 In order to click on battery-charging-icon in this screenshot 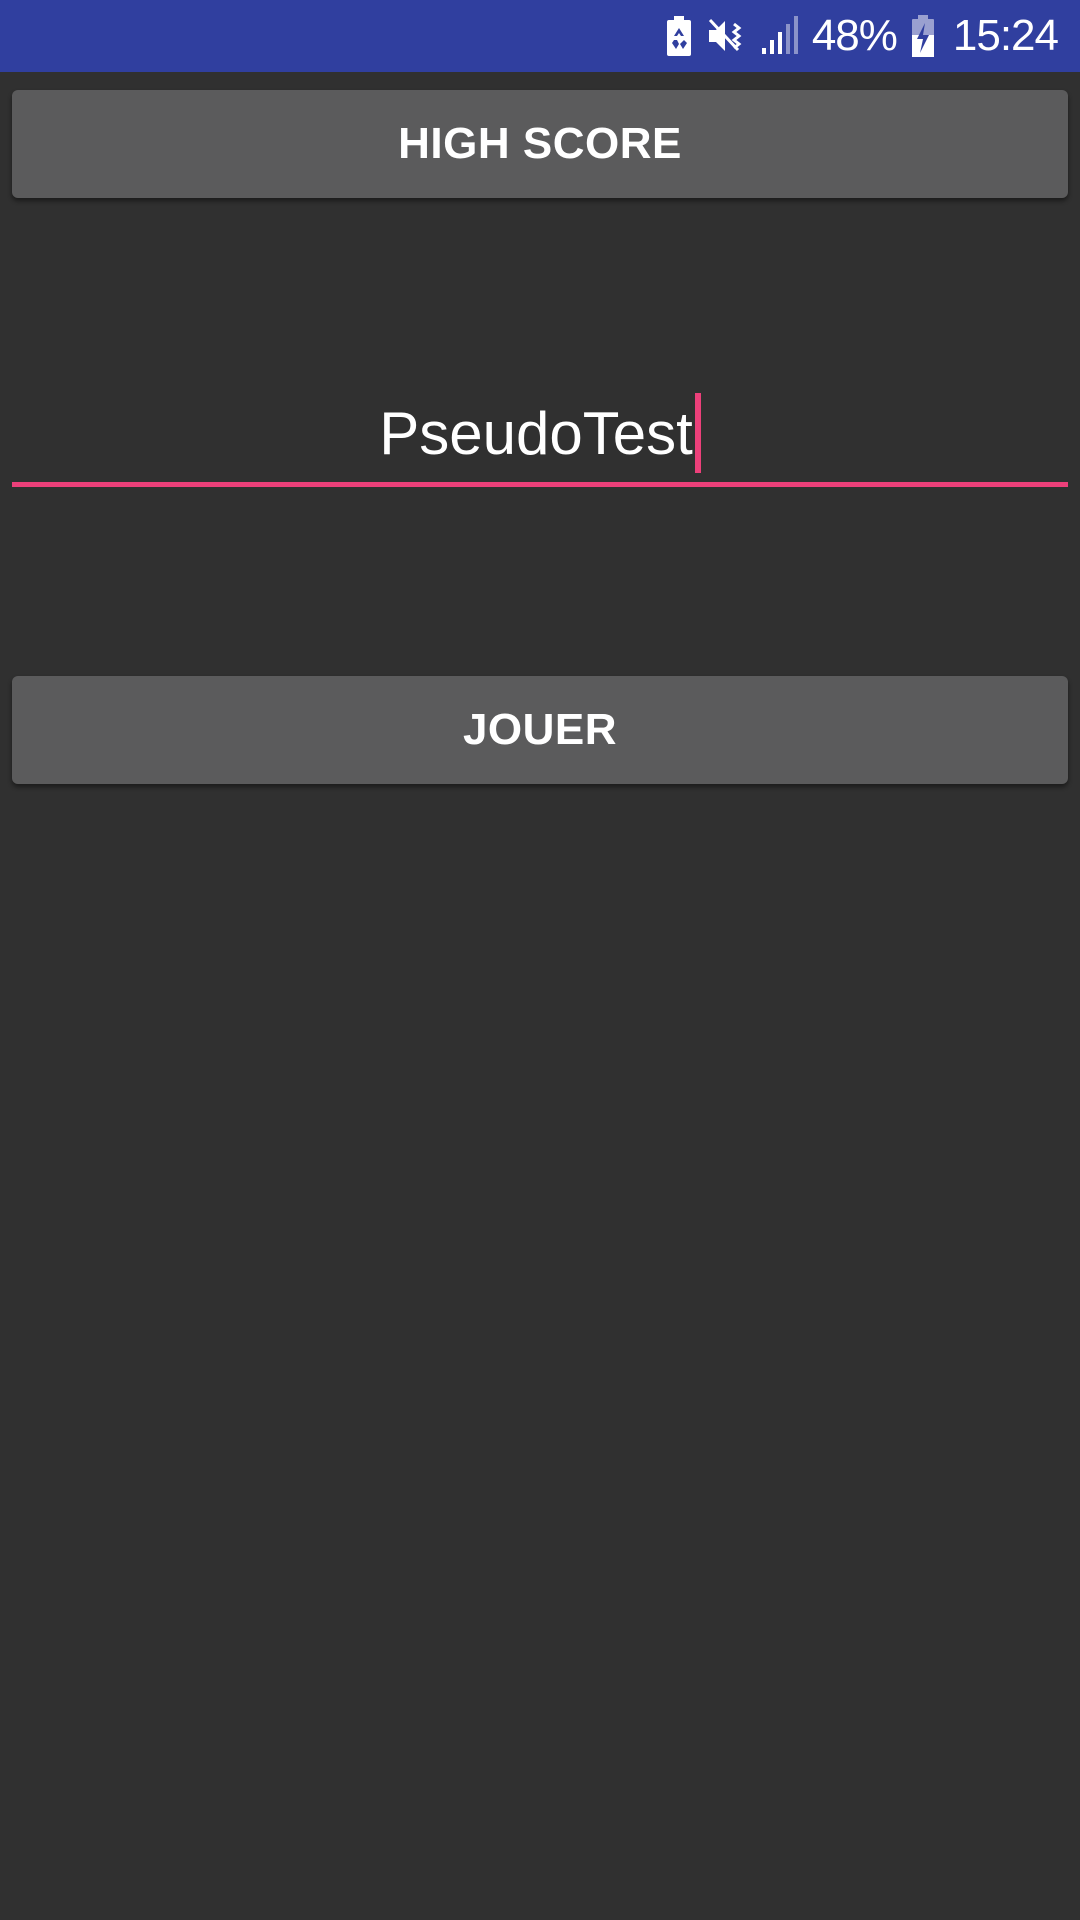, I will do `click(923, 36)`.